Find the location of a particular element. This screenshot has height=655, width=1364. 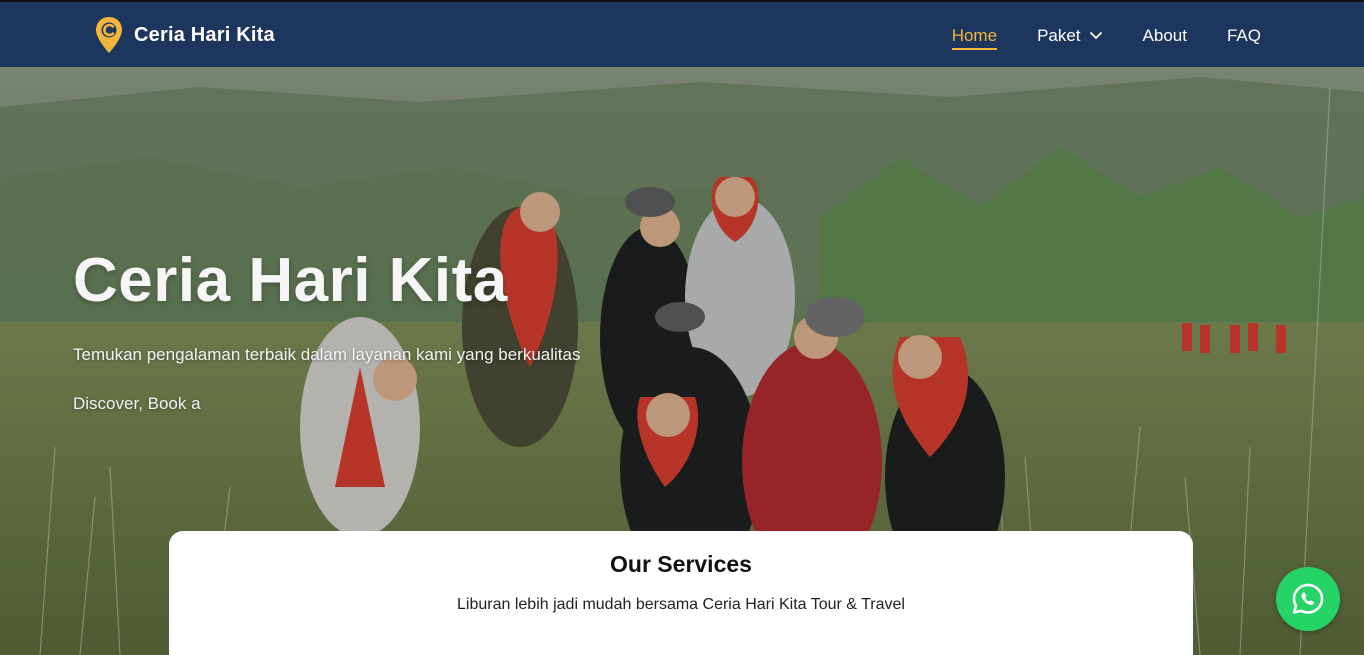

nav-paket-dropdown: Paket is located at coordinates (1069, 36).